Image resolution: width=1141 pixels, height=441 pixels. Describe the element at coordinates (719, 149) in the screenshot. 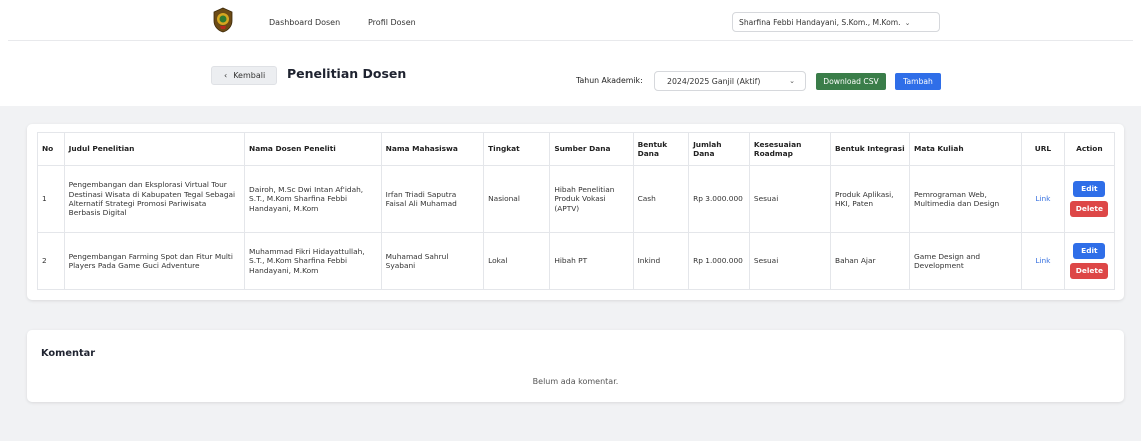

I see `col-header: Jumlah Dana` at that location.